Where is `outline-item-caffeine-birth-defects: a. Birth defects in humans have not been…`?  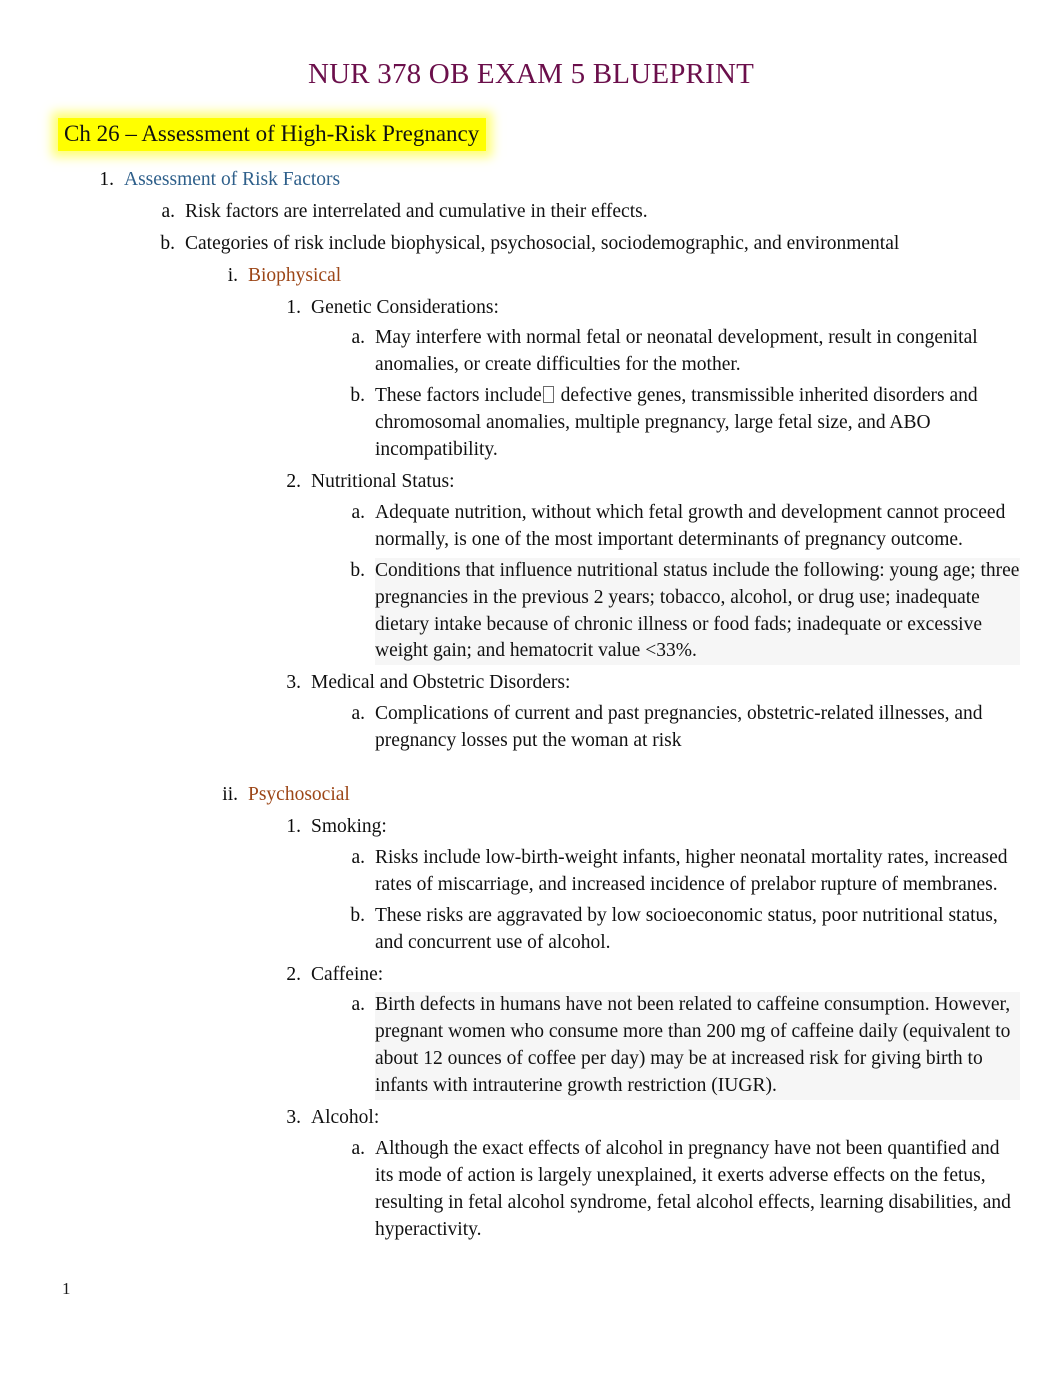 outline-item-caffeine-birth-defects: a. Birth defects in humans have not been… is located at coordinates (531, 1046).